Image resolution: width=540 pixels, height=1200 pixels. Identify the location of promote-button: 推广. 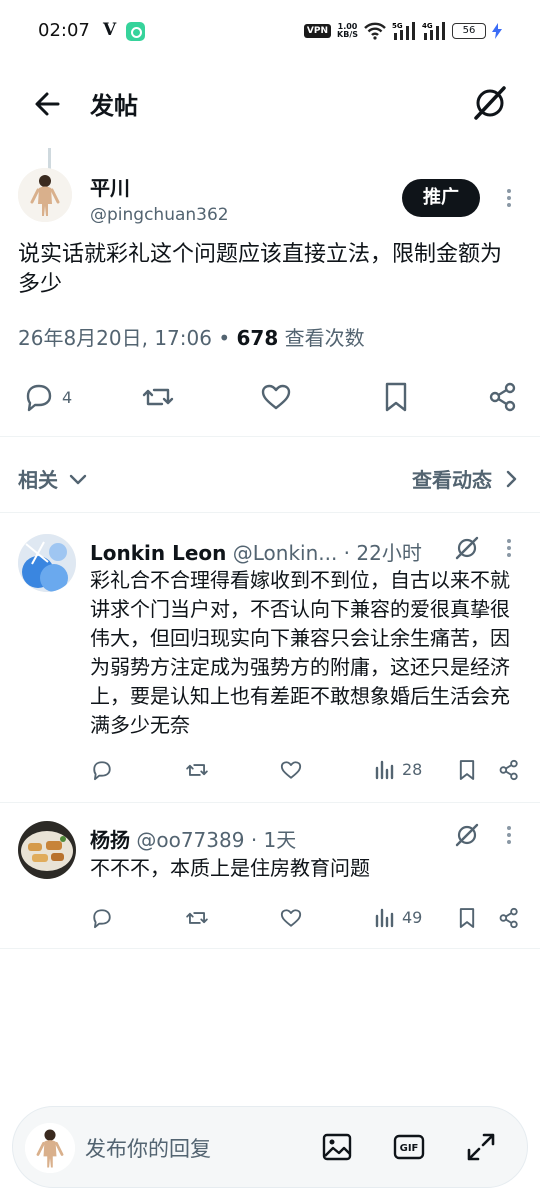
(441, 198).